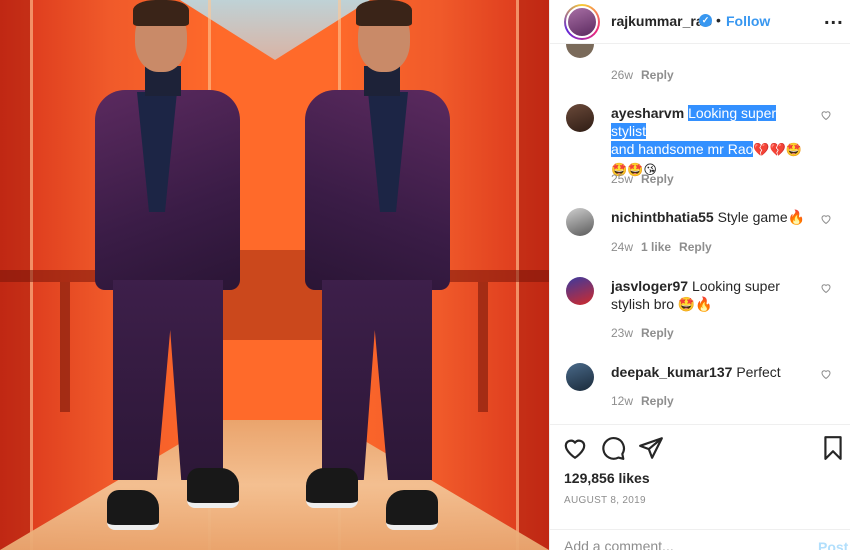 This screenshot has height=550, width=850. What do you see at coordinates (607, 478) in the screenshot?
I see `likes-count: 129,856 likes` at bounding box center [607, 478].